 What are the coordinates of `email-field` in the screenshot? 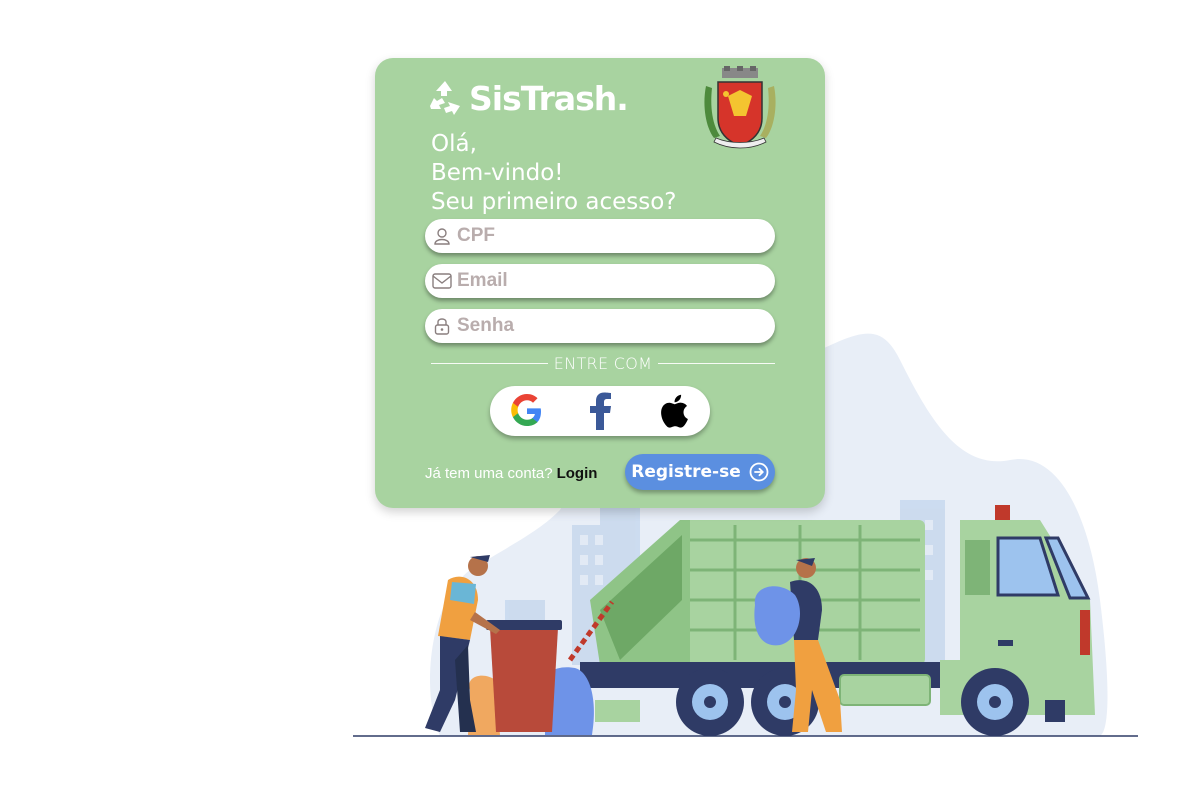 It's located at (600, 281).